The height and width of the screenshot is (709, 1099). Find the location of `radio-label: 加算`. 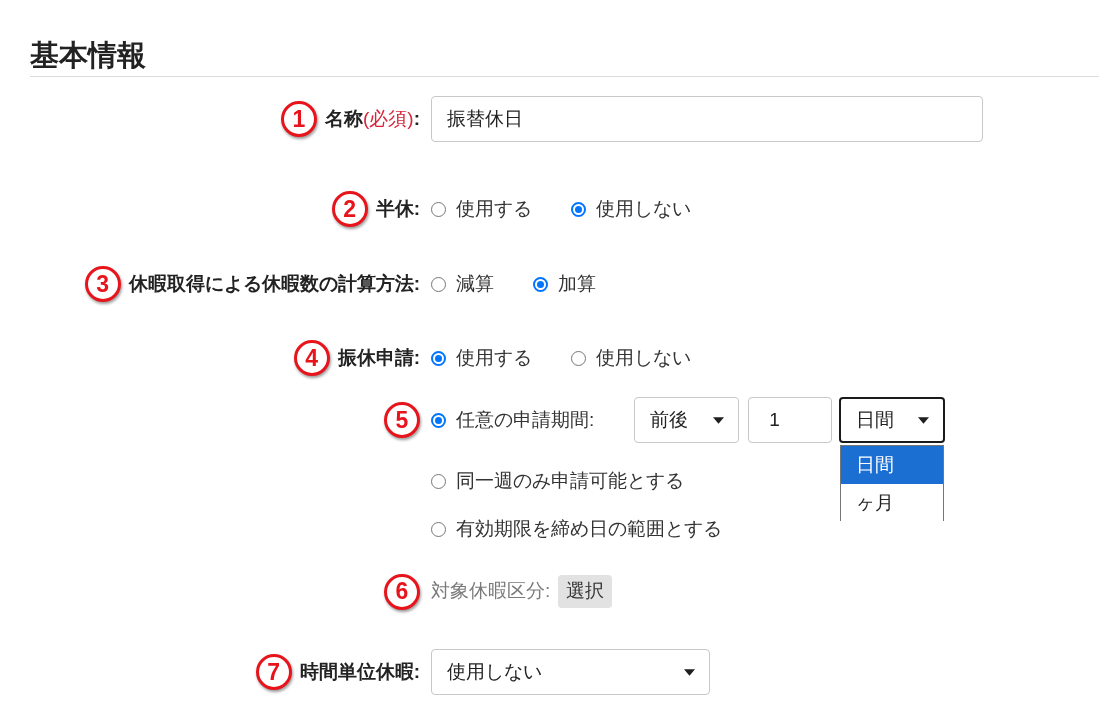

radio-label: 加算 is located at coordinates (577, 284).